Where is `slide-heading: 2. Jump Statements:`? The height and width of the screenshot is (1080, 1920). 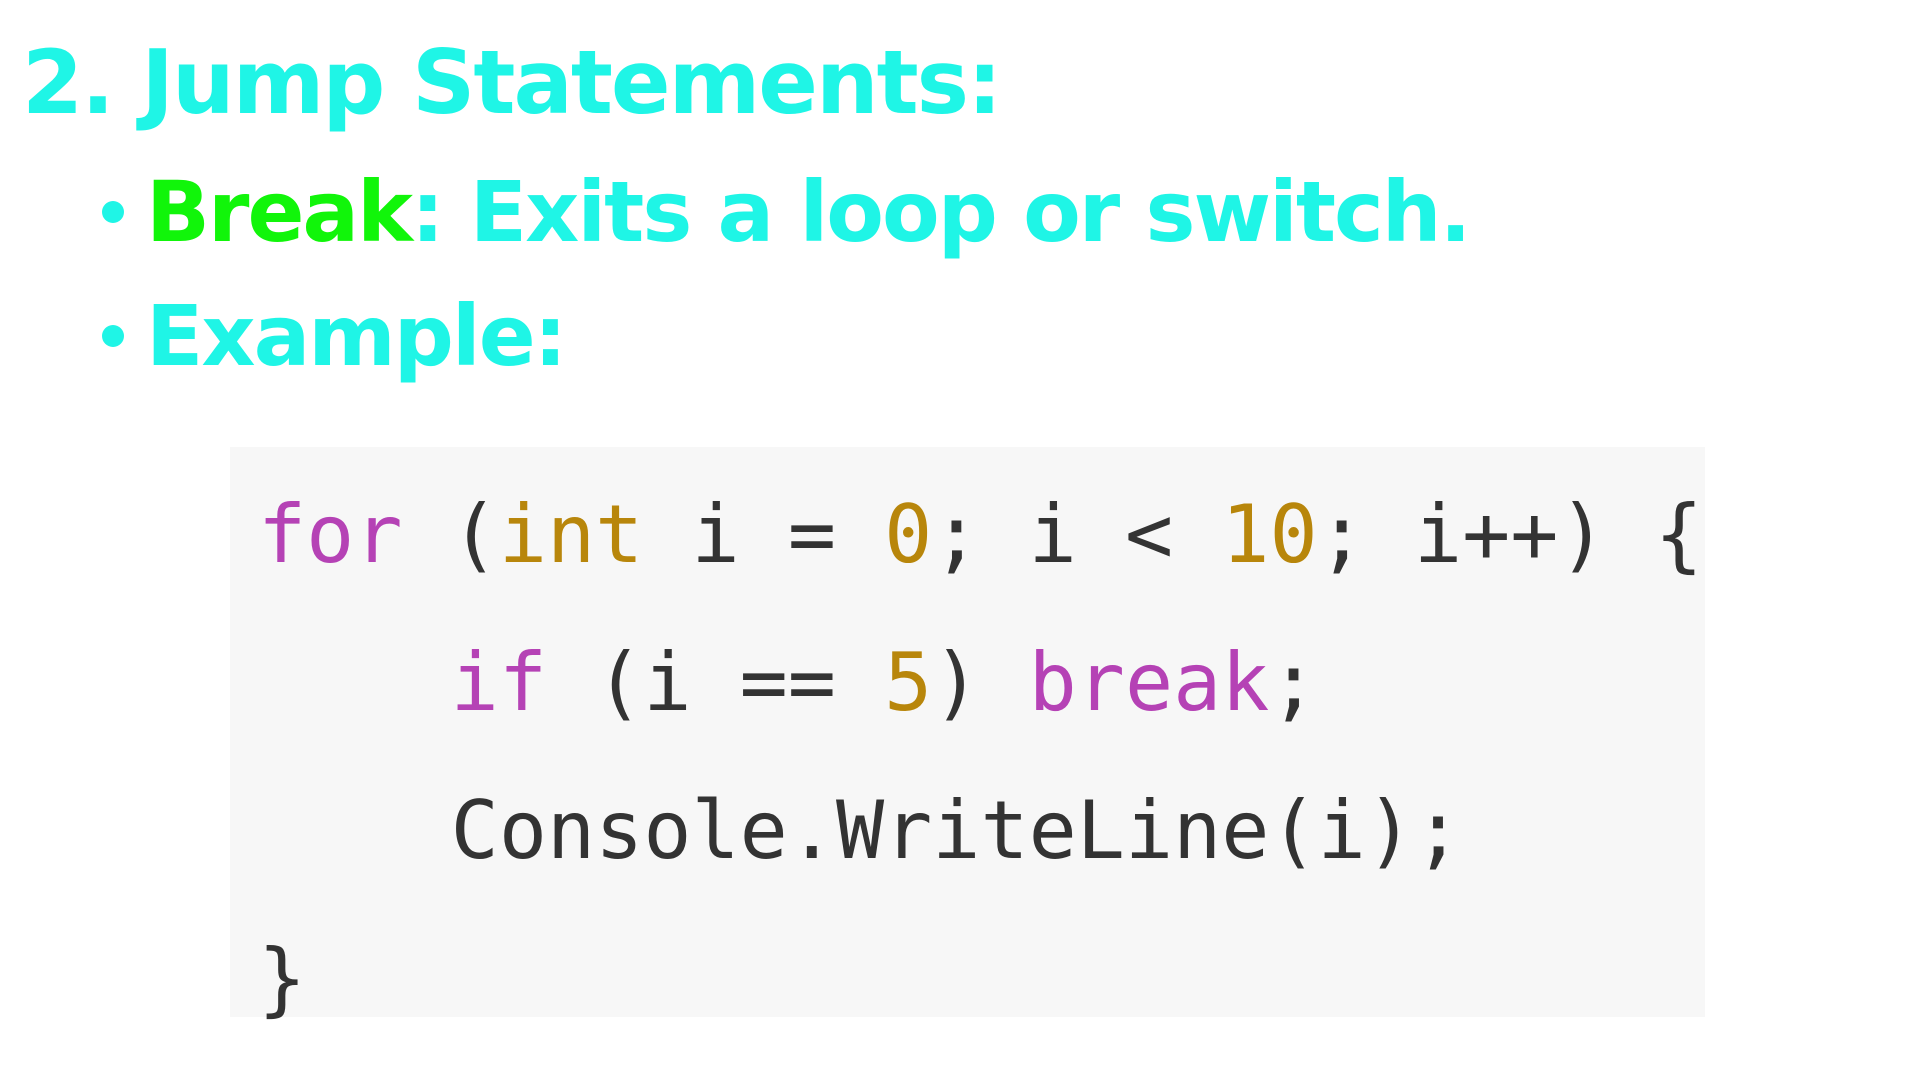
slide-heading: 2. Jump Statements: is located at coordinates (512, 82).